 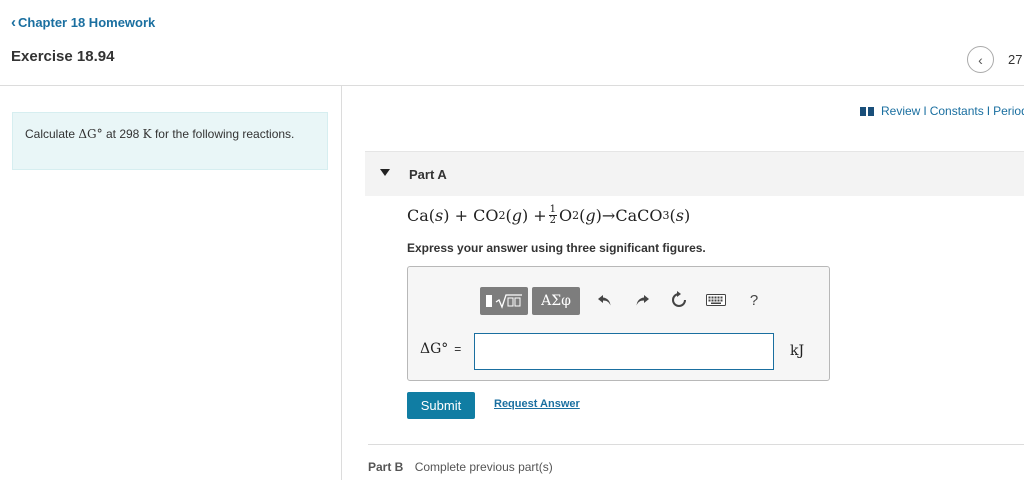 I want to click on question-kelvin: K, so click(x=147, y=134).